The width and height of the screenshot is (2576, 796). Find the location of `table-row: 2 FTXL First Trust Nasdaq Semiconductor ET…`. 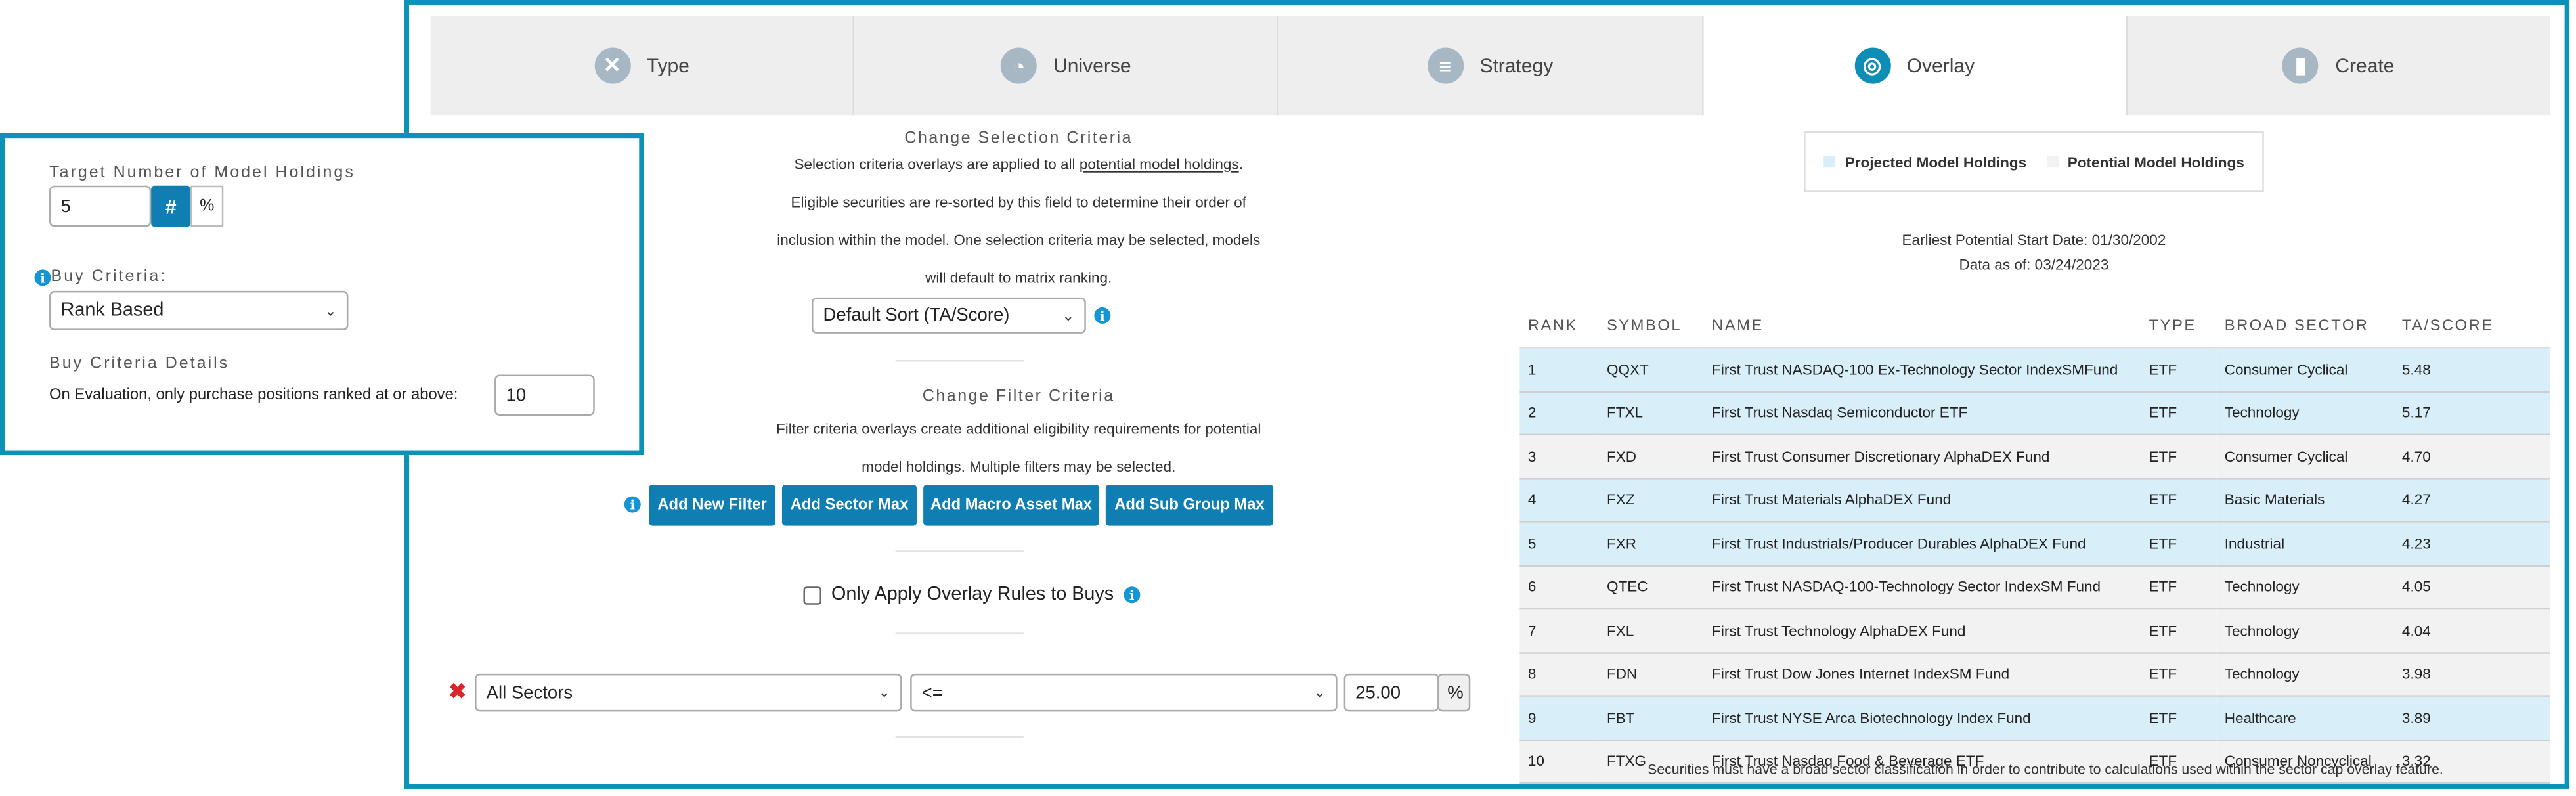

table-row: 2 FTXL First Trust Nasdaq Semiconductor ET… is located at coordinates (2035, 413).